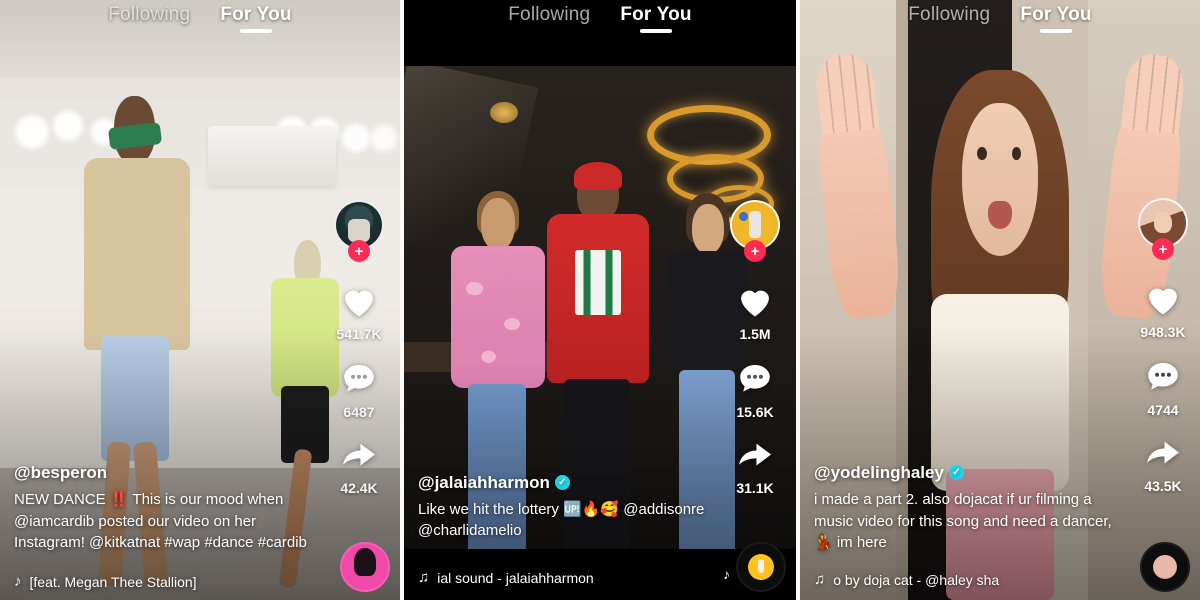 Image resolution: width=1200 pixels, height=600 pixels. What do you see at coordinates (359, 412) in the screenshot?
I see `comment-count-1: 6487` at bounding box center [359, 412].